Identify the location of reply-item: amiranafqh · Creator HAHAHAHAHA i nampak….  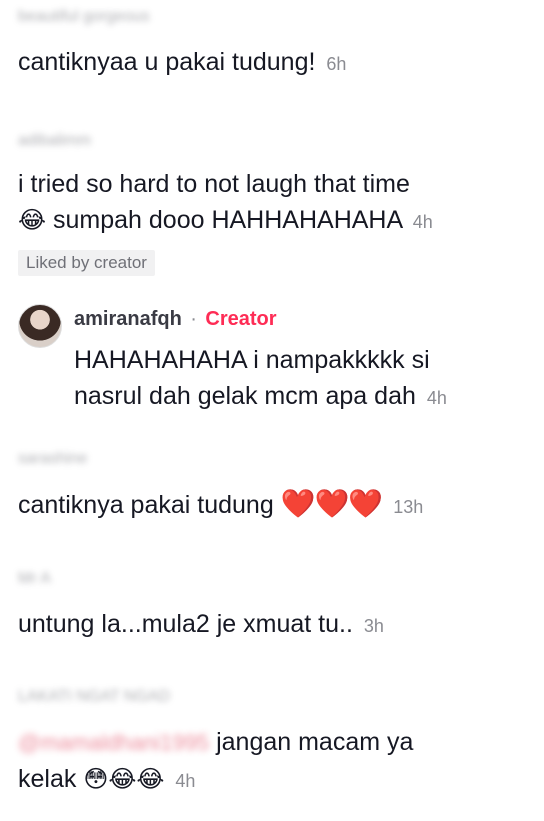
(274, 360).